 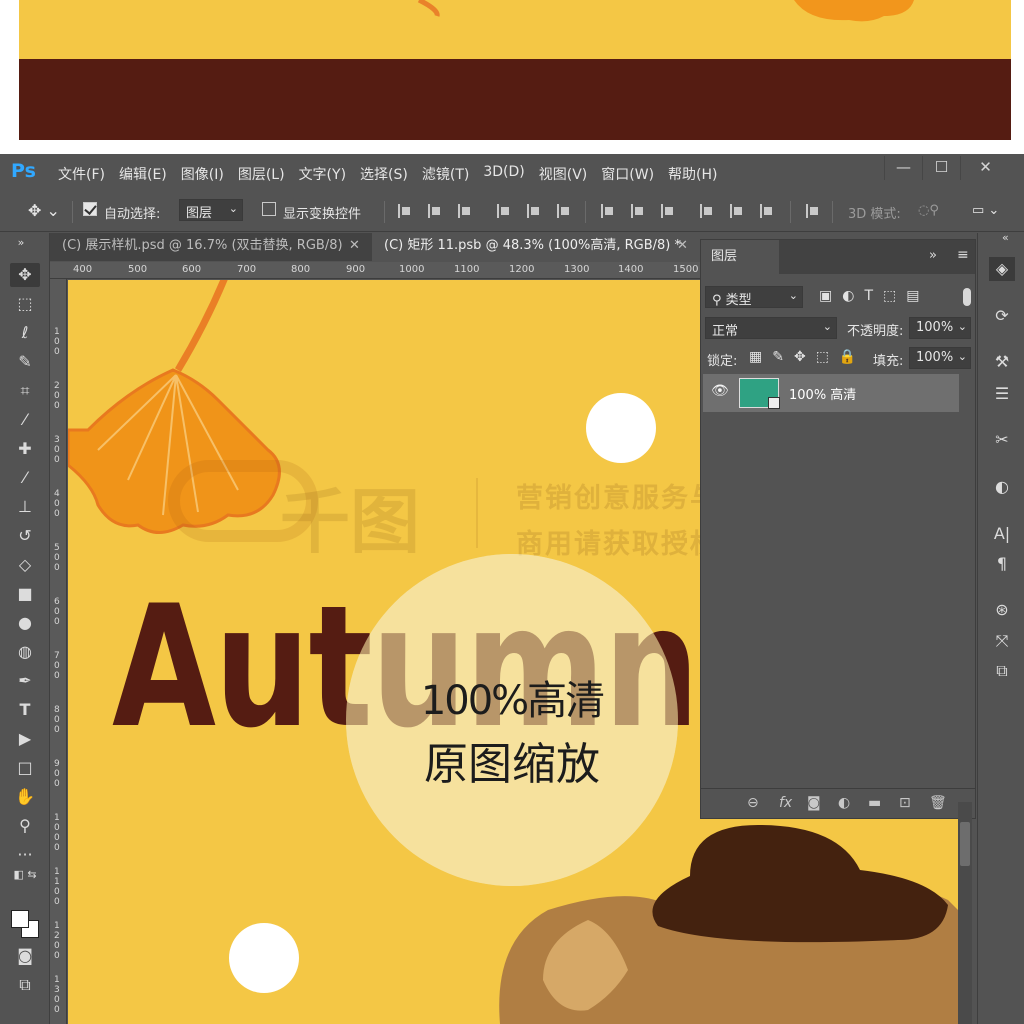 What do you see at coordinates (737, 211) in the screenshot?
I see `distribute-hcenter-icon` at bounding box center [737, 211].